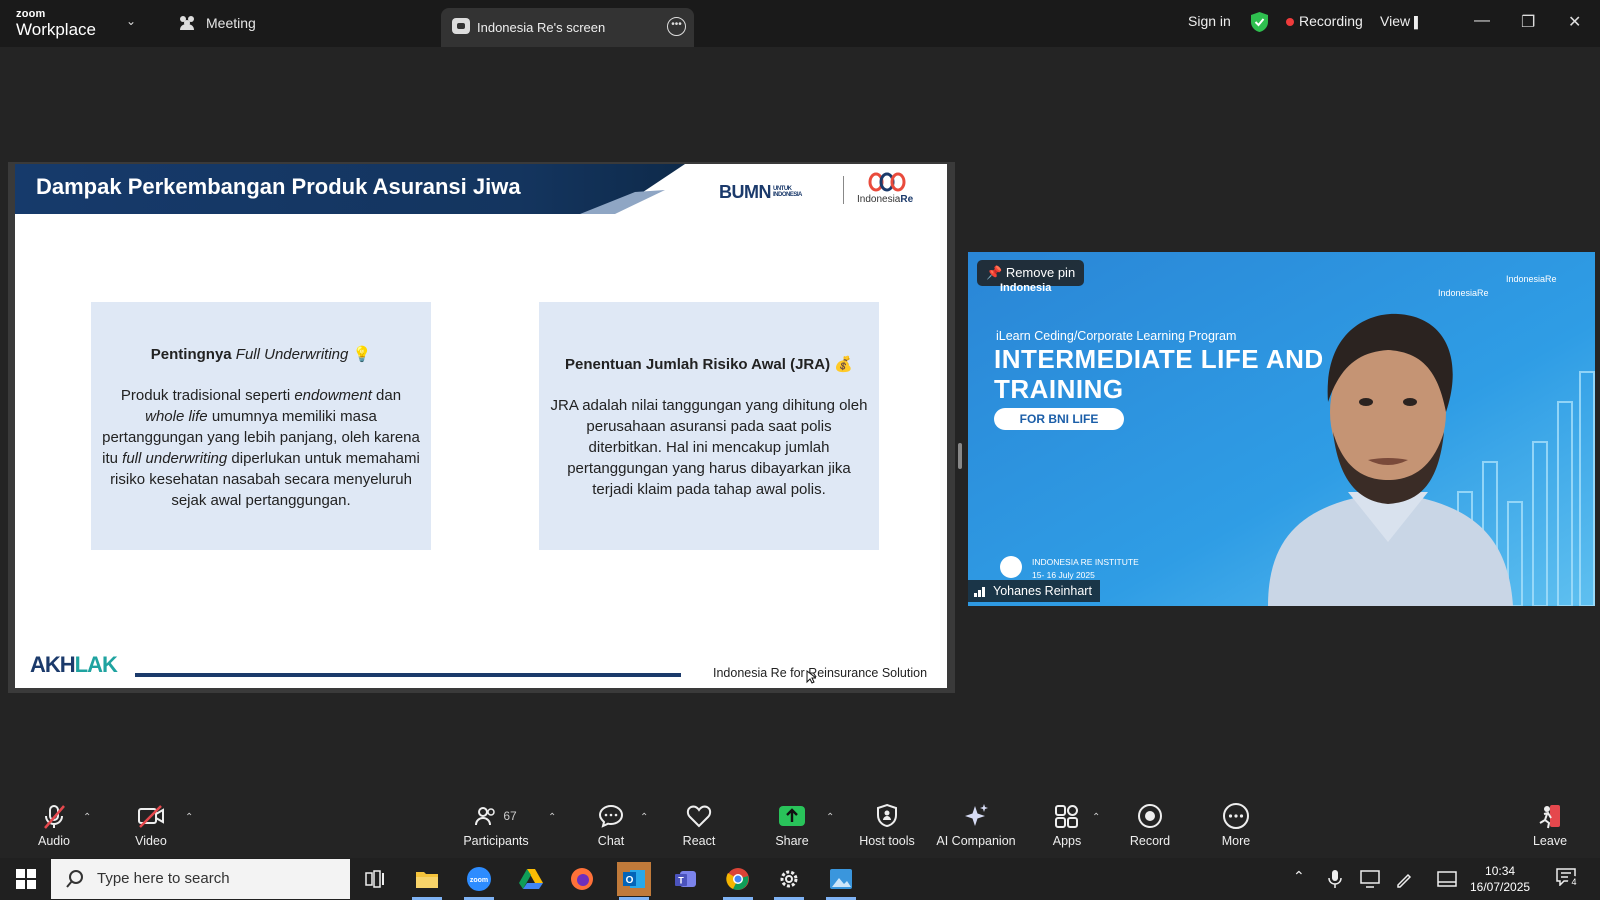 The height and width of the screenshot is (900, 1600). I want to click on minimize-icon: —, so click(1482, 21).